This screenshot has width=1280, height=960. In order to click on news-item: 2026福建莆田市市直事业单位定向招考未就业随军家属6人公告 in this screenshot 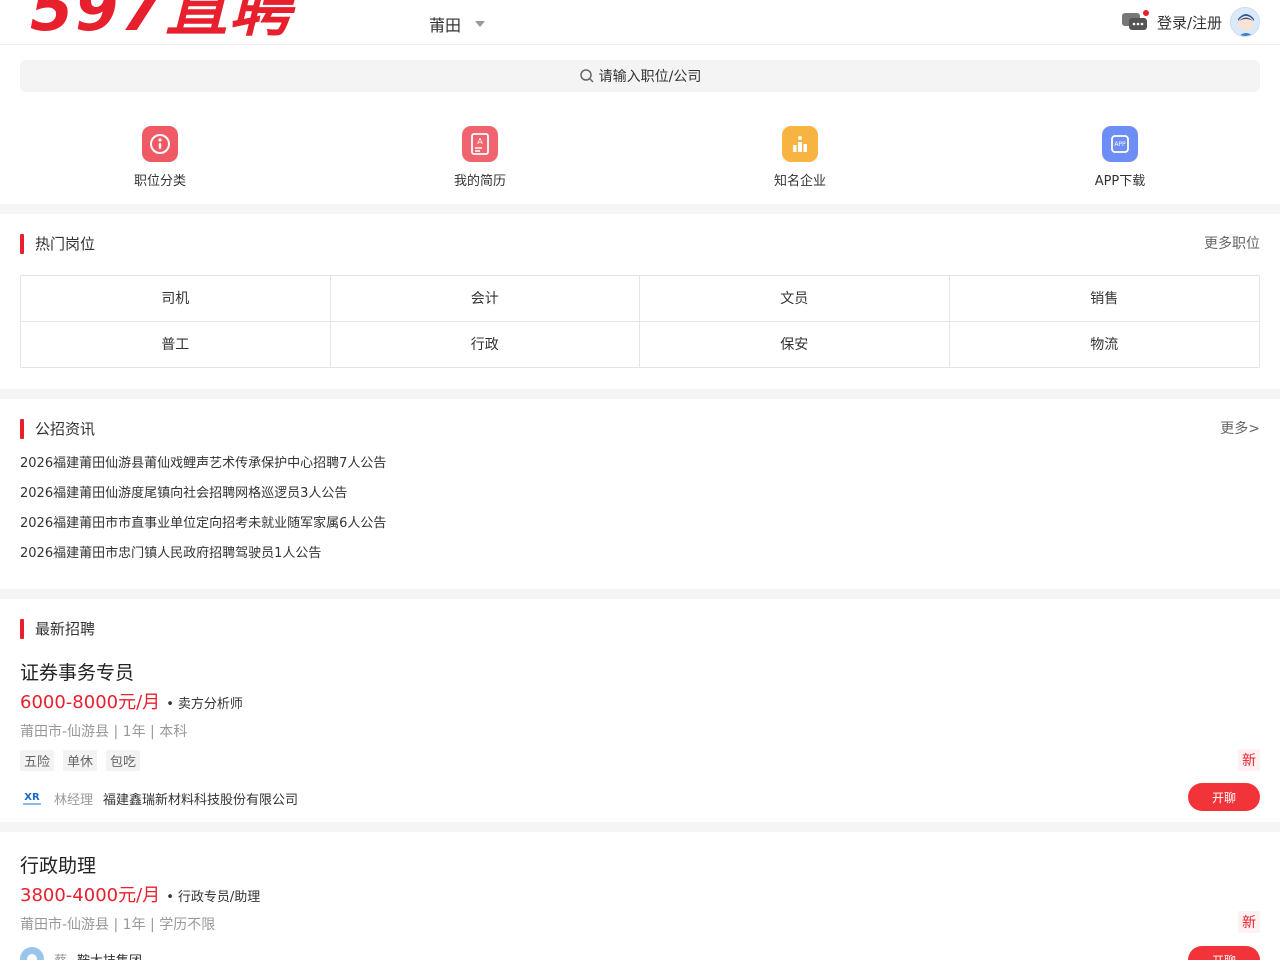, I will do `click(640, 530)`.